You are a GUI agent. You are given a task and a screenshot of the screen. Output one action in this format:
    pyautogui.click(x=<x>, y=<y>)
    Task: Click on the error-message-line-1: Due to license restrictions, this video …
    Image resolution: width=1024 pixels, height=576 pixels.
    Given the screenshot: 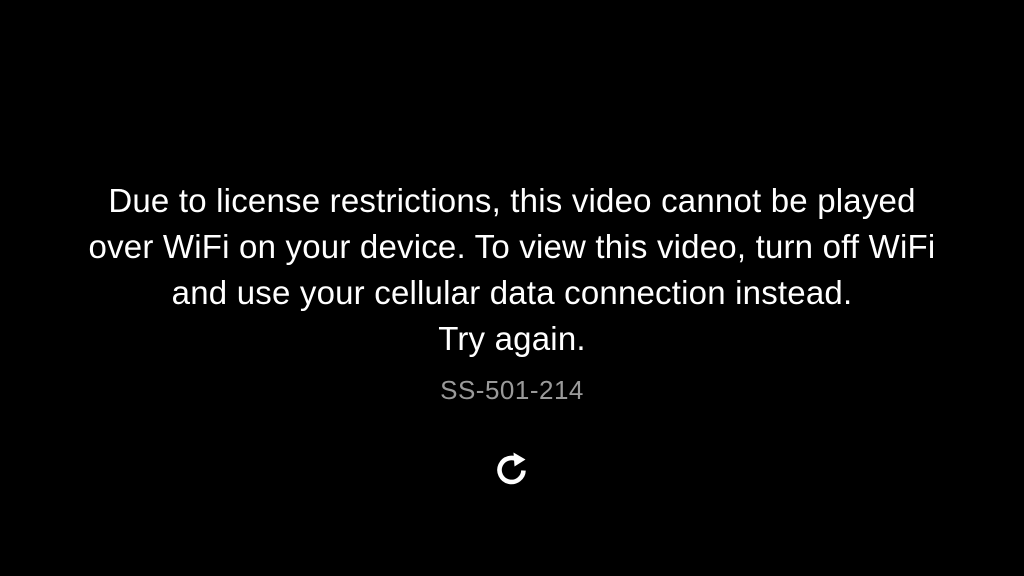 What is the action you would take?
    pyautogui.click(x=512, y=200)
    